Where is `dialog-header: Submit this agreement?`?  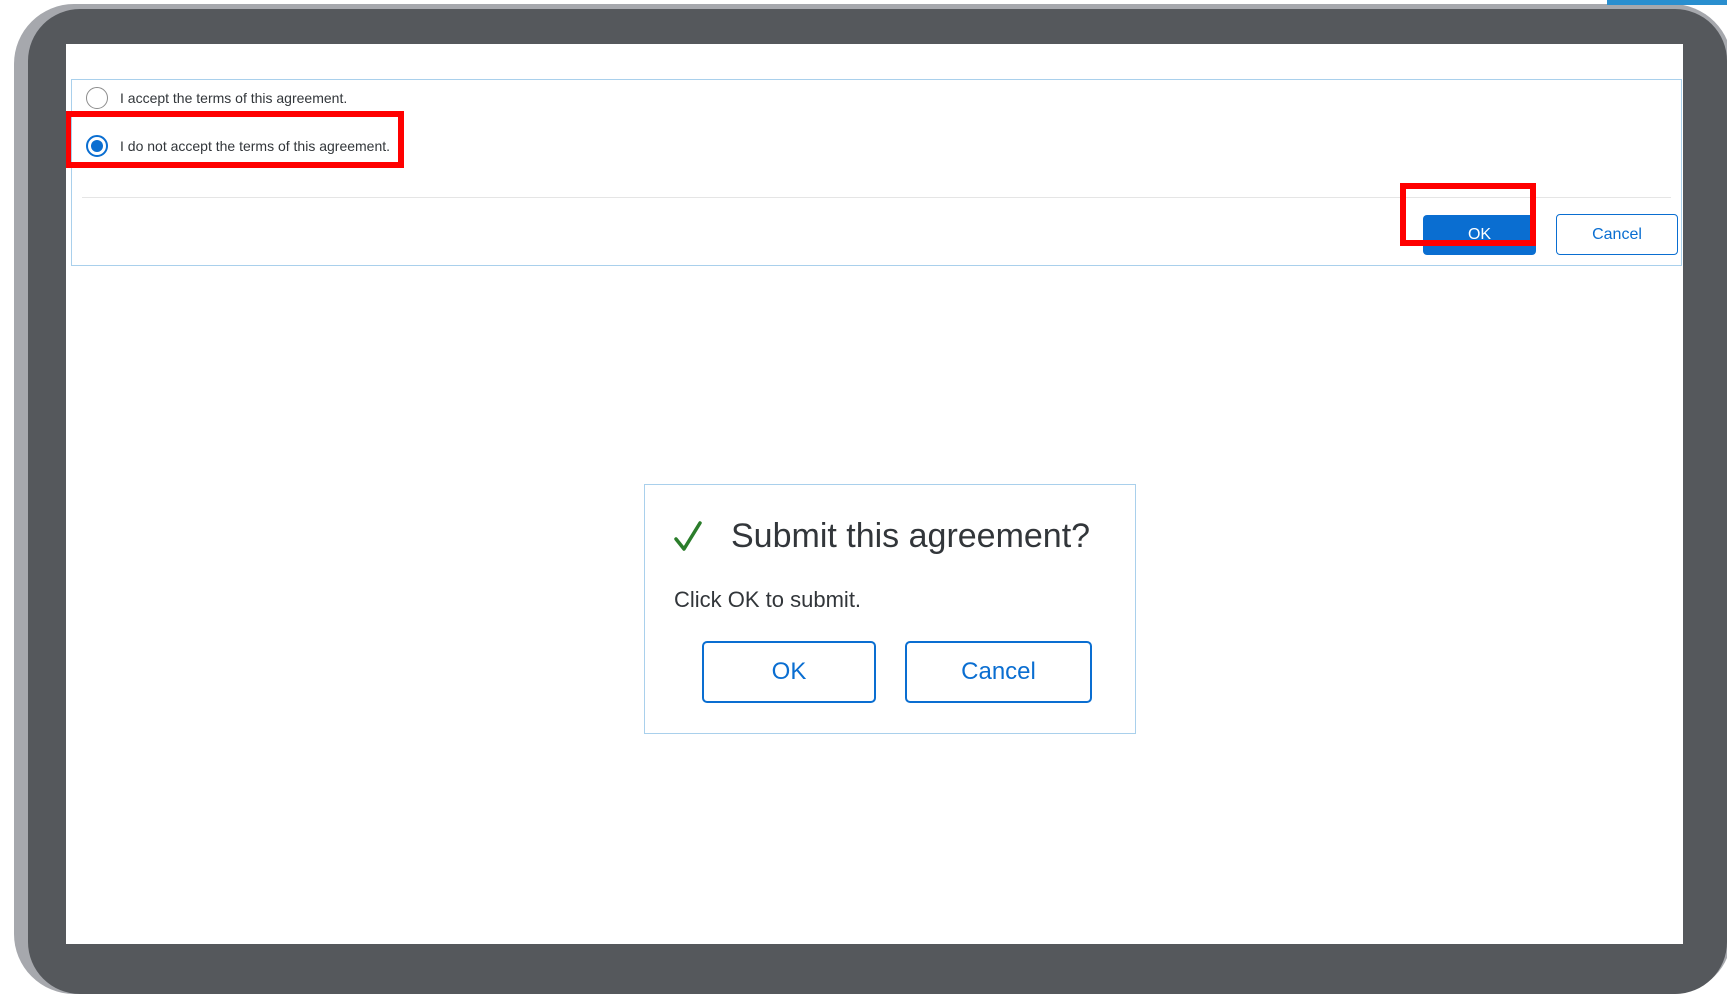
dialog-header: Submit this agreement? is located at coordinates (881, 536).